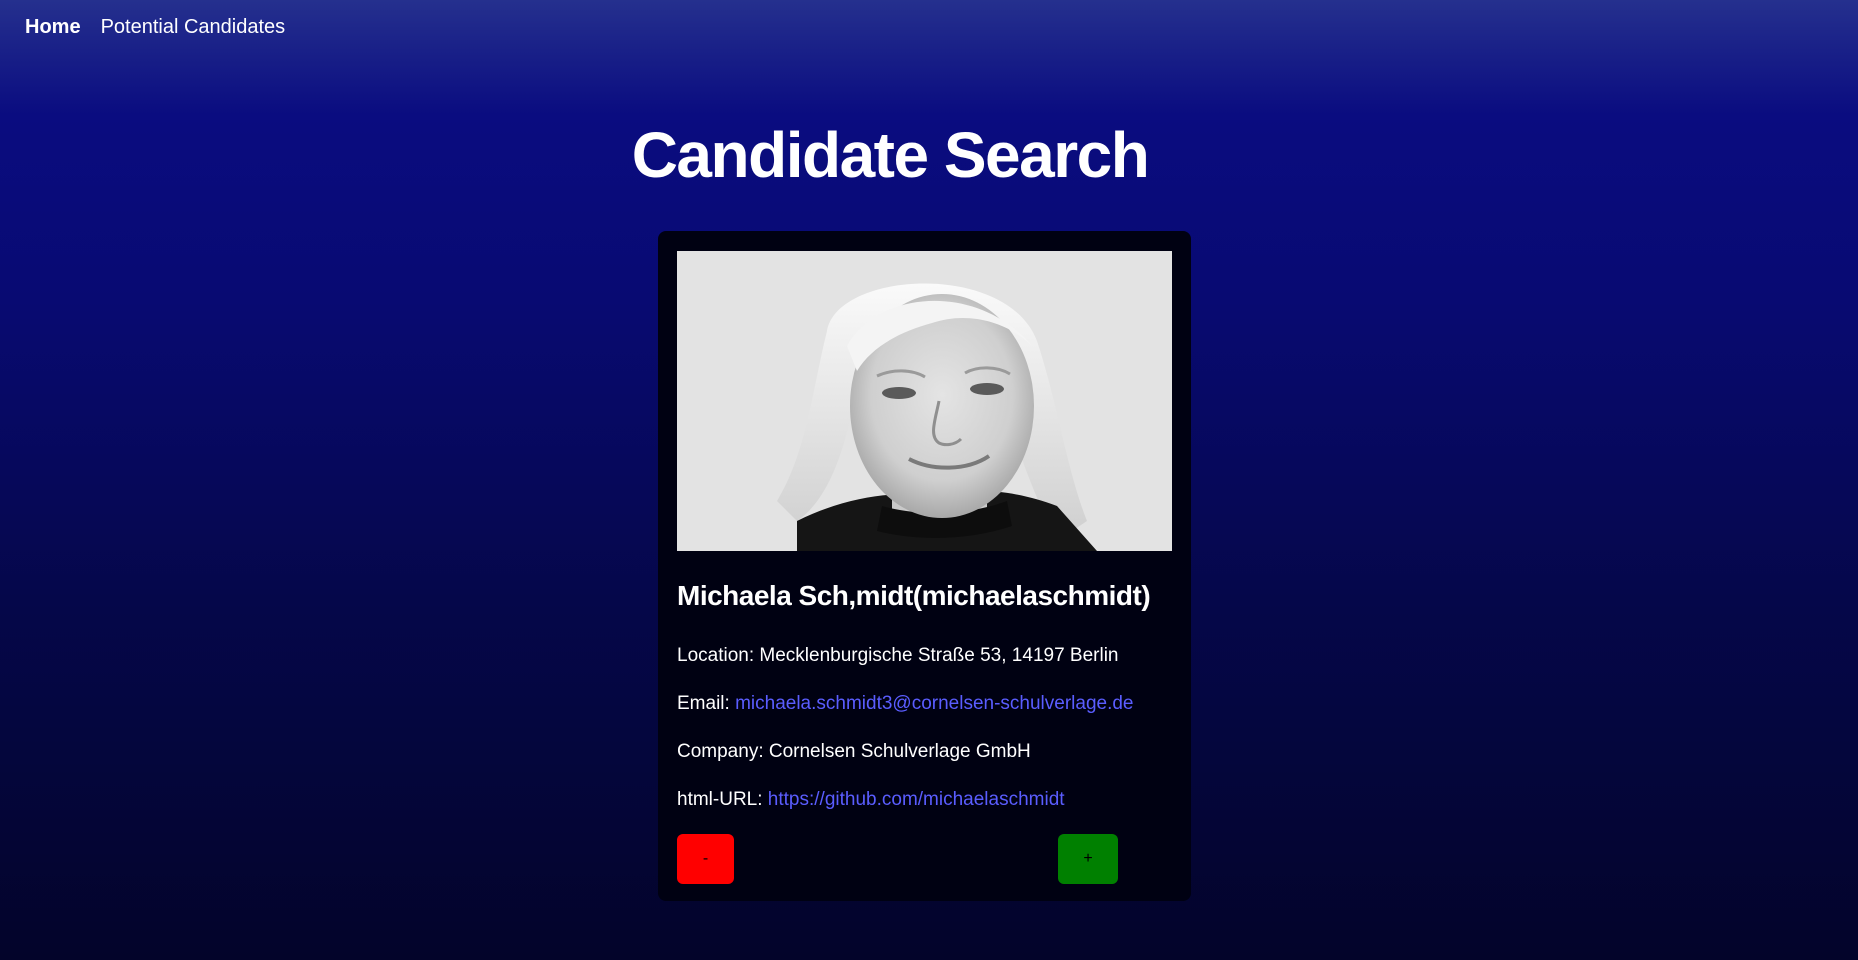 Image resolution: width=1858 pixels, height=960 pixels. Describe the element at coordinates (939, 655) in the screenshot. I see `location-value: Mecklenburgische Straße 53, 14197 Berlin` at that location.